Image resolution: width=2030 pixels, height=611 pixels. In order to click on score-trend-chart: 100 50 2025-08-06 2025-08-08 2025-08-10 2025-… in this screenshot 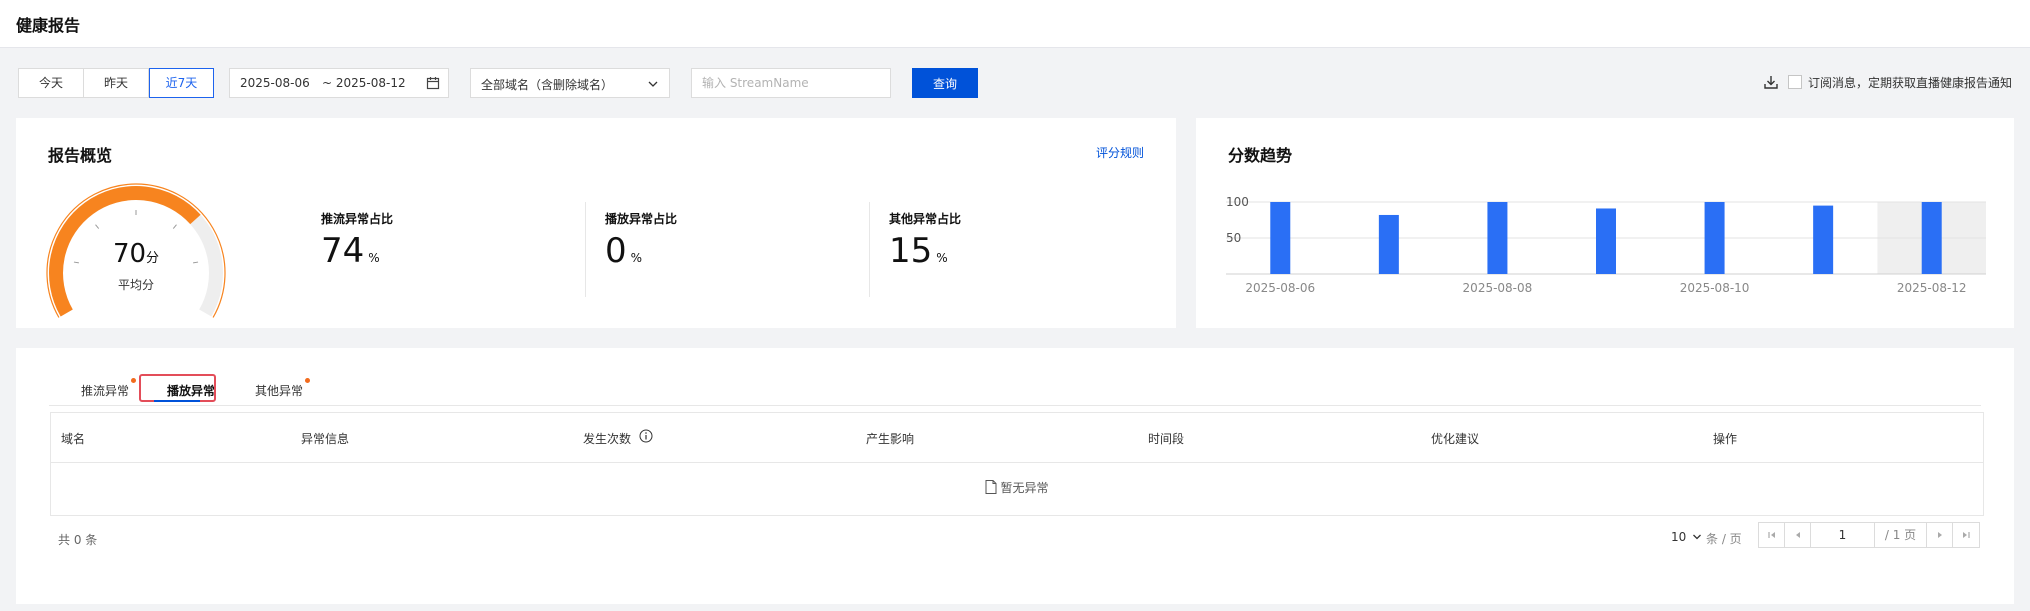, I will do `click(1606, 245)`.